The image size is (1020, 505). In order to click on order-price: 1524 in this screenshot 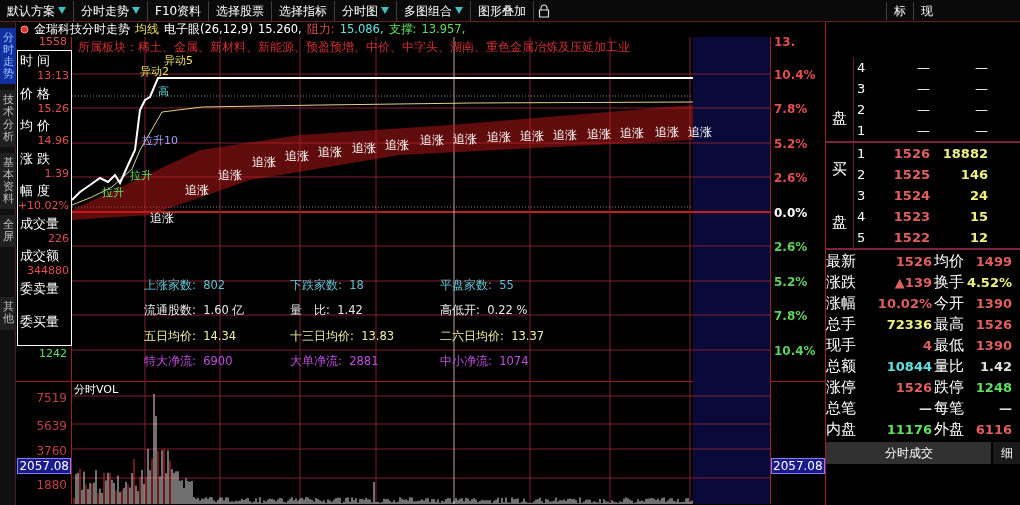, I will do `click(911, 195)`.